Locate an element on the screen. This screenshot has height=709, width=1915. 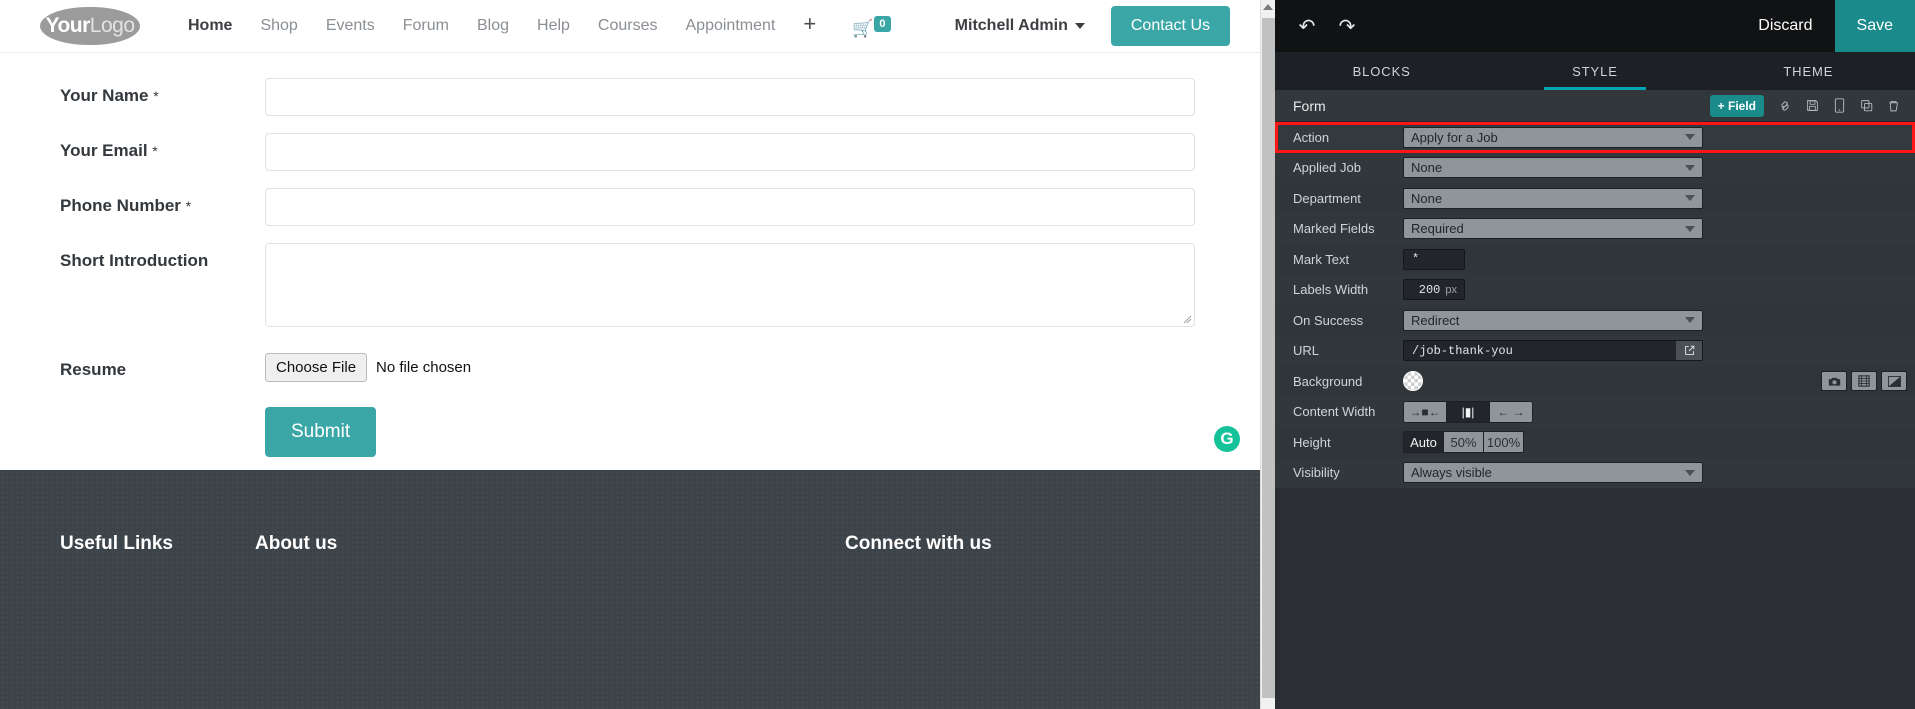
action-select-value: Apply for a Job is located at coordinates (1454, 137).